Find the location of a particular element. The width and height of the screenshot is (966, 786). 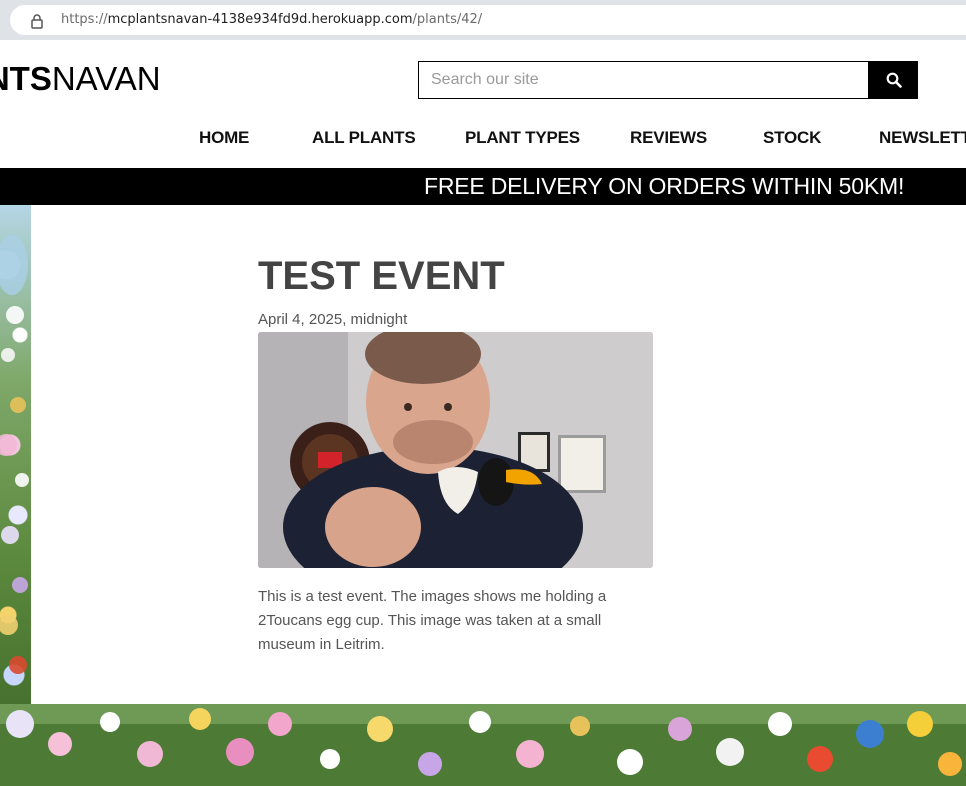

logo-rest-part: NAVAN is located at coordinates (106, 78).